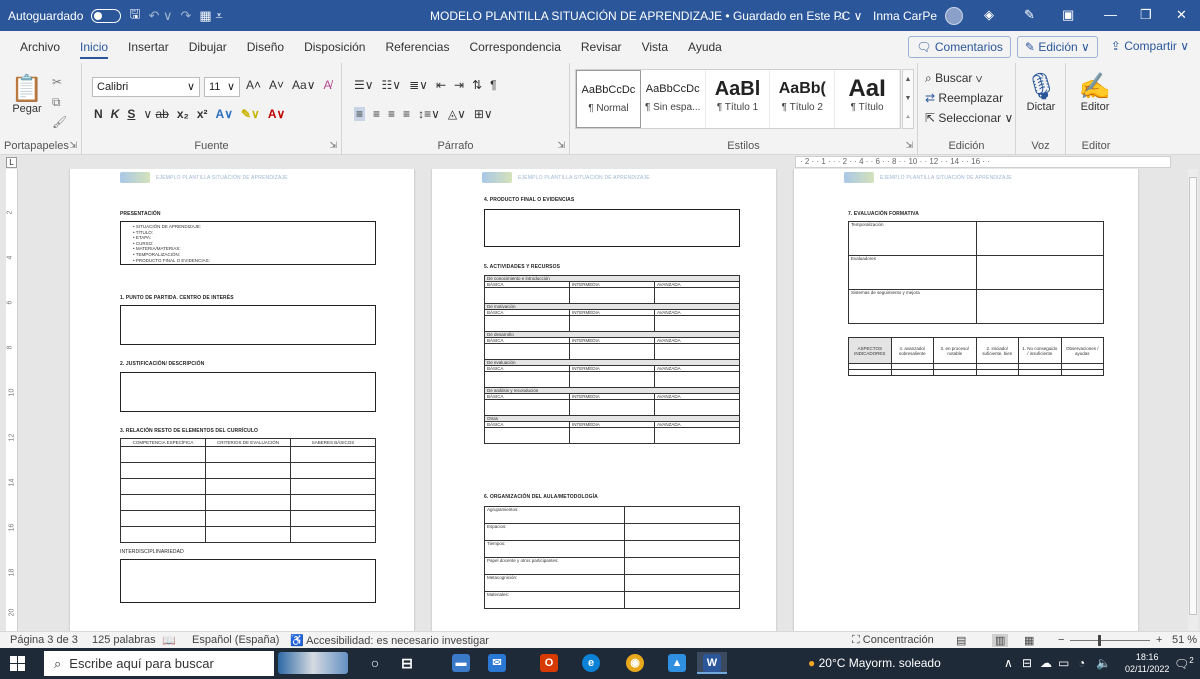 The height and width of the screenshot is (679, 1200). I want to click on weather-widget: ● 20°C Mayorm. soleado, so click(874, 663).